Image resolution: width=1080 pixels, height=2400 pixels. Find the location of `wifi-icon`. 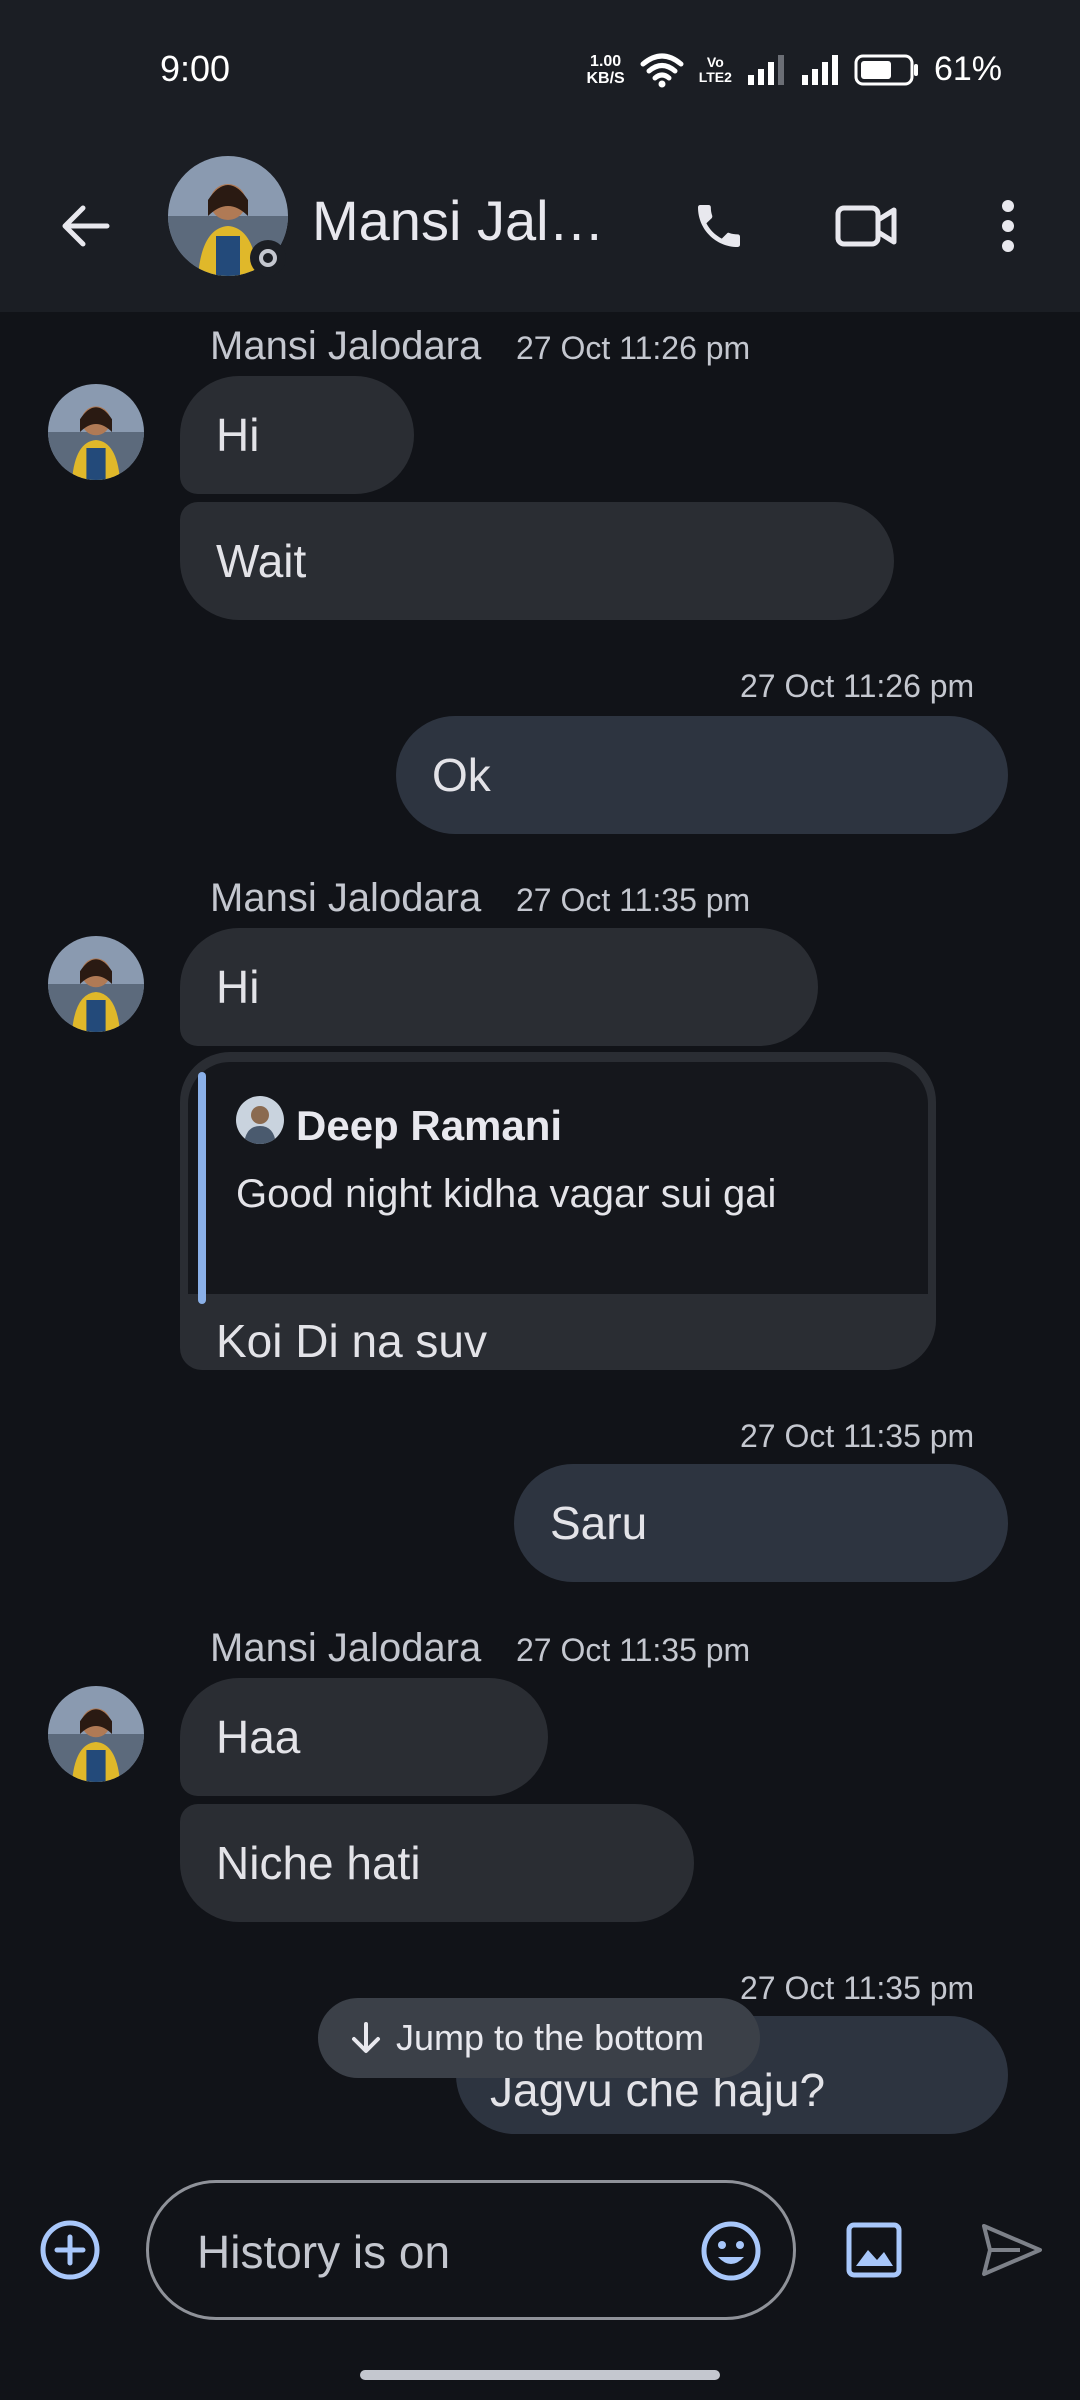

wifi-icon is located at coordinates (662, 70).